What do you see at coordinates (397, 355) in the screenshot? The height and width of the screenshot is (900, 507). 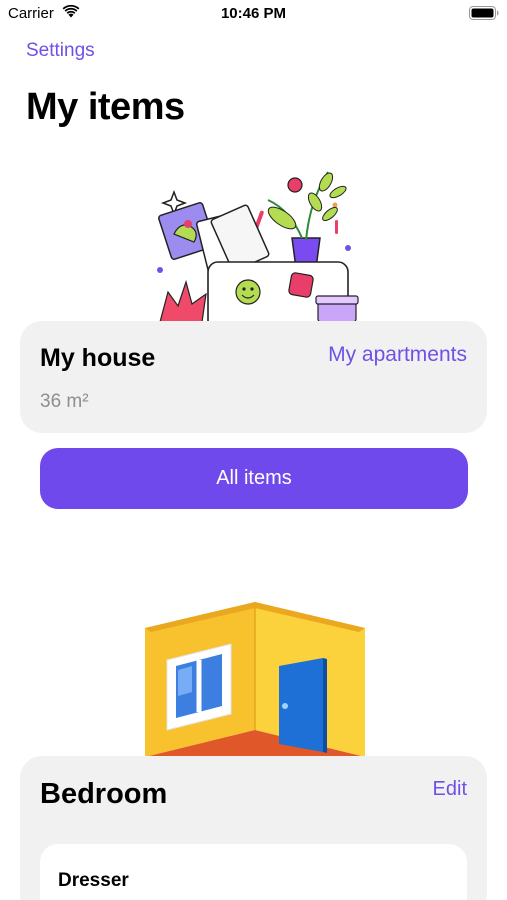 I see `my-apartments-link: My apartments` at bounding box center [397, 355].